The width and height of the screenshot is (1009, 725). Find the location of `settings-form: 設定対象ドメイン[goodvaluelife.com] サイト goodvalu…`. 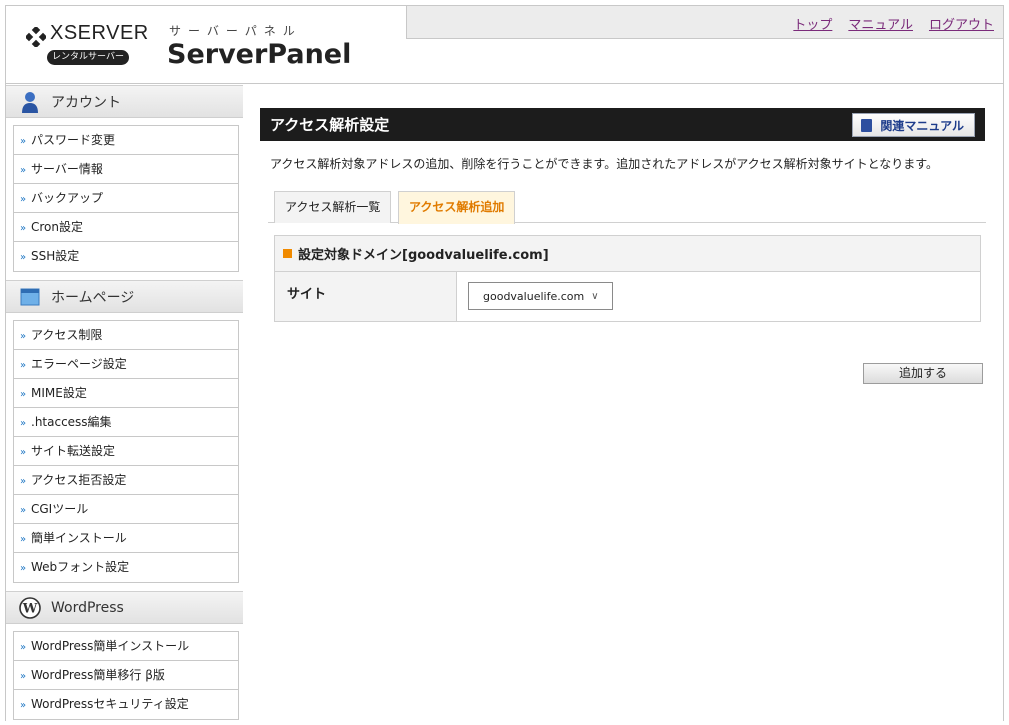

settings-form: 設定対象ドメイン[goodvaluelife.com] サイト goodvalu… is located at coordinates (627, 278).